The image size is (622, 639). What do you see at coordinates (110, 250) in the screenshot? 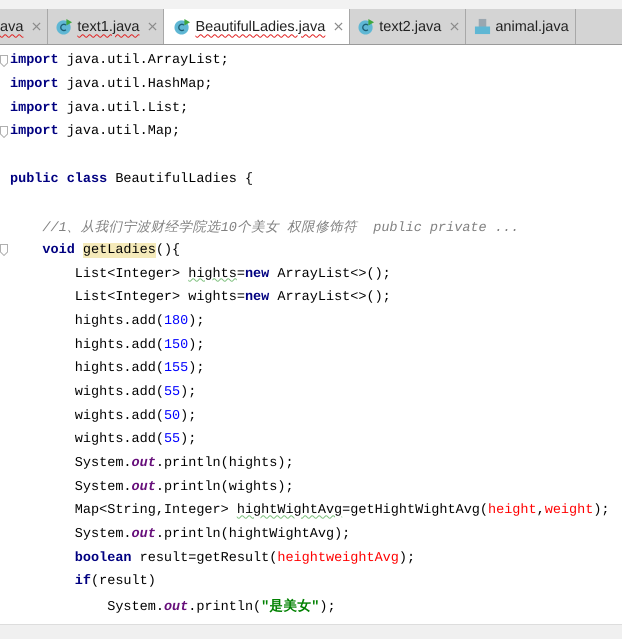
I see `code-line: void getLadies(){` at bounding box center [110, 250].